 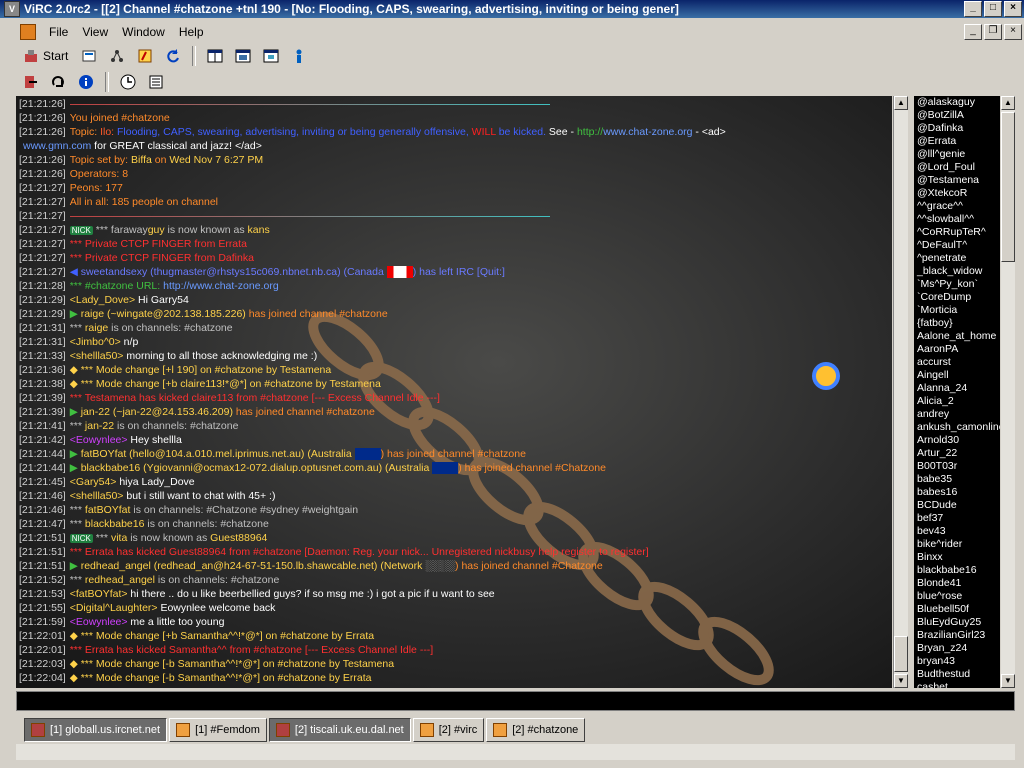 What do you see at coordinates (86, 82) in the screenshot?
I see `info-button` at bounding box center [86, 82].